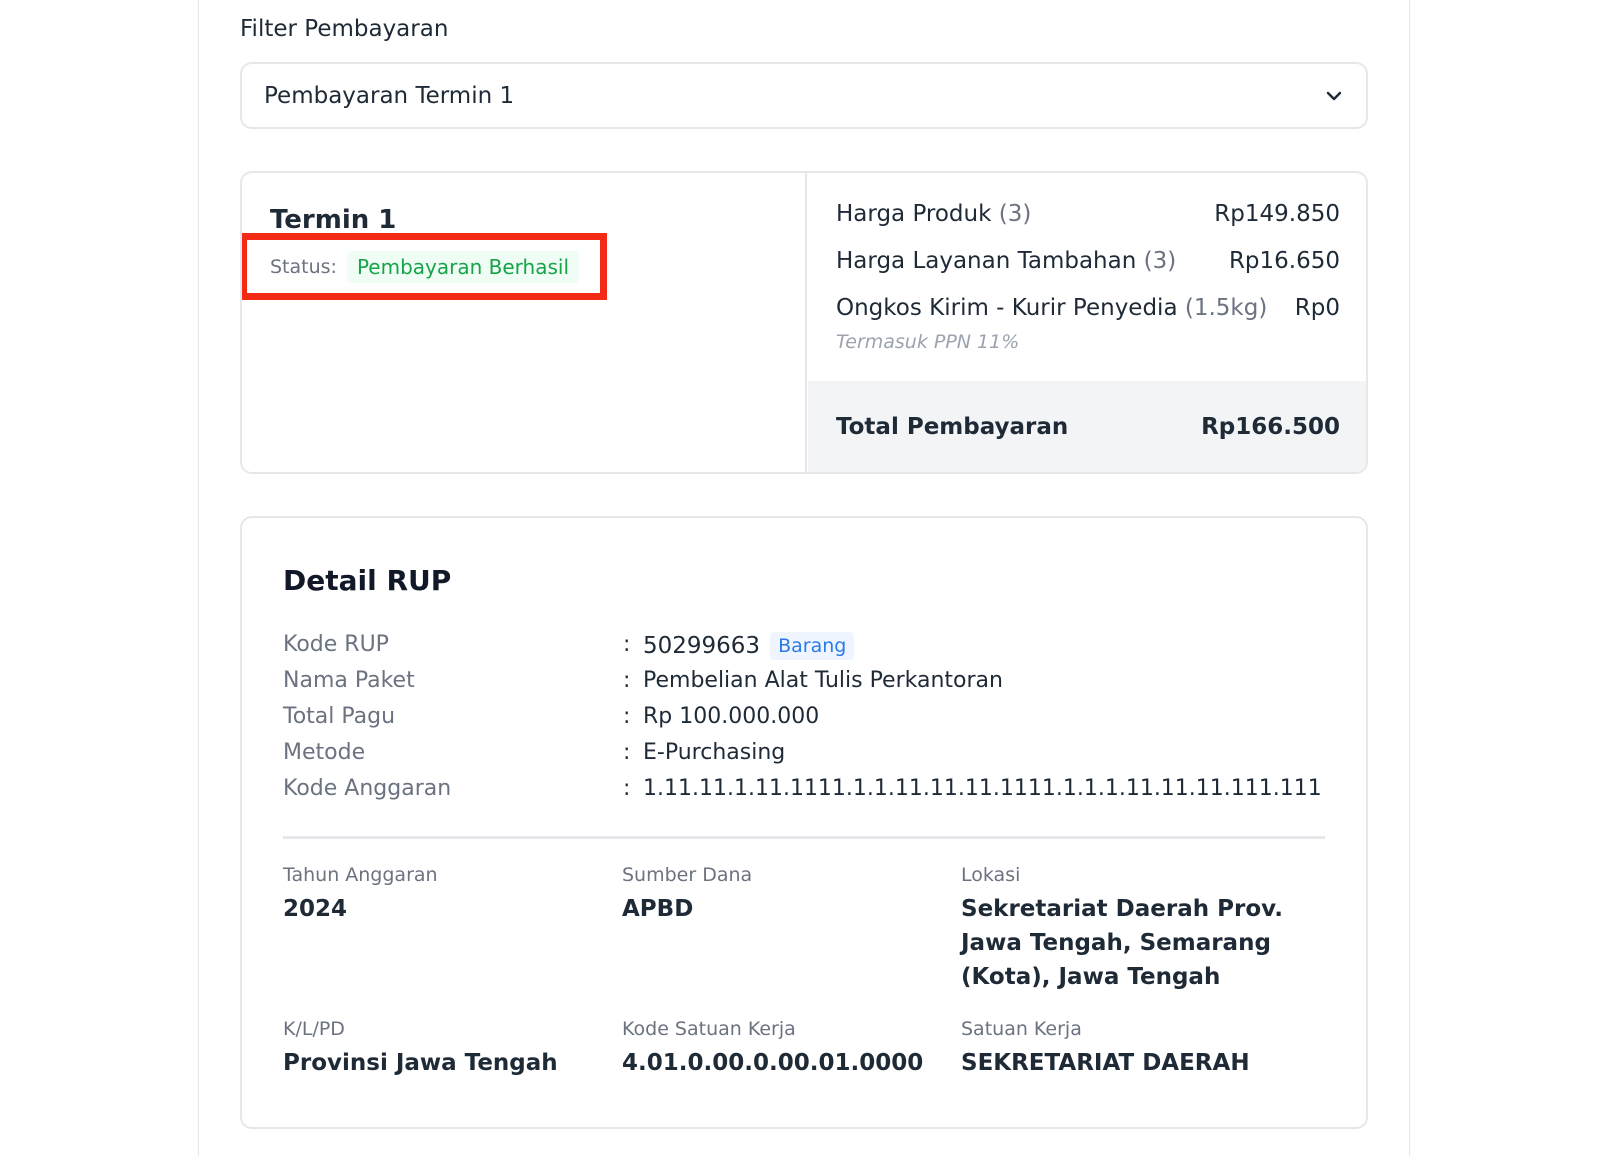 The image size is (1600, 1156). Describe the element at coordinates (360, 875) in the screenshot. I see `info-label: Tahun Anggaran` at that location.